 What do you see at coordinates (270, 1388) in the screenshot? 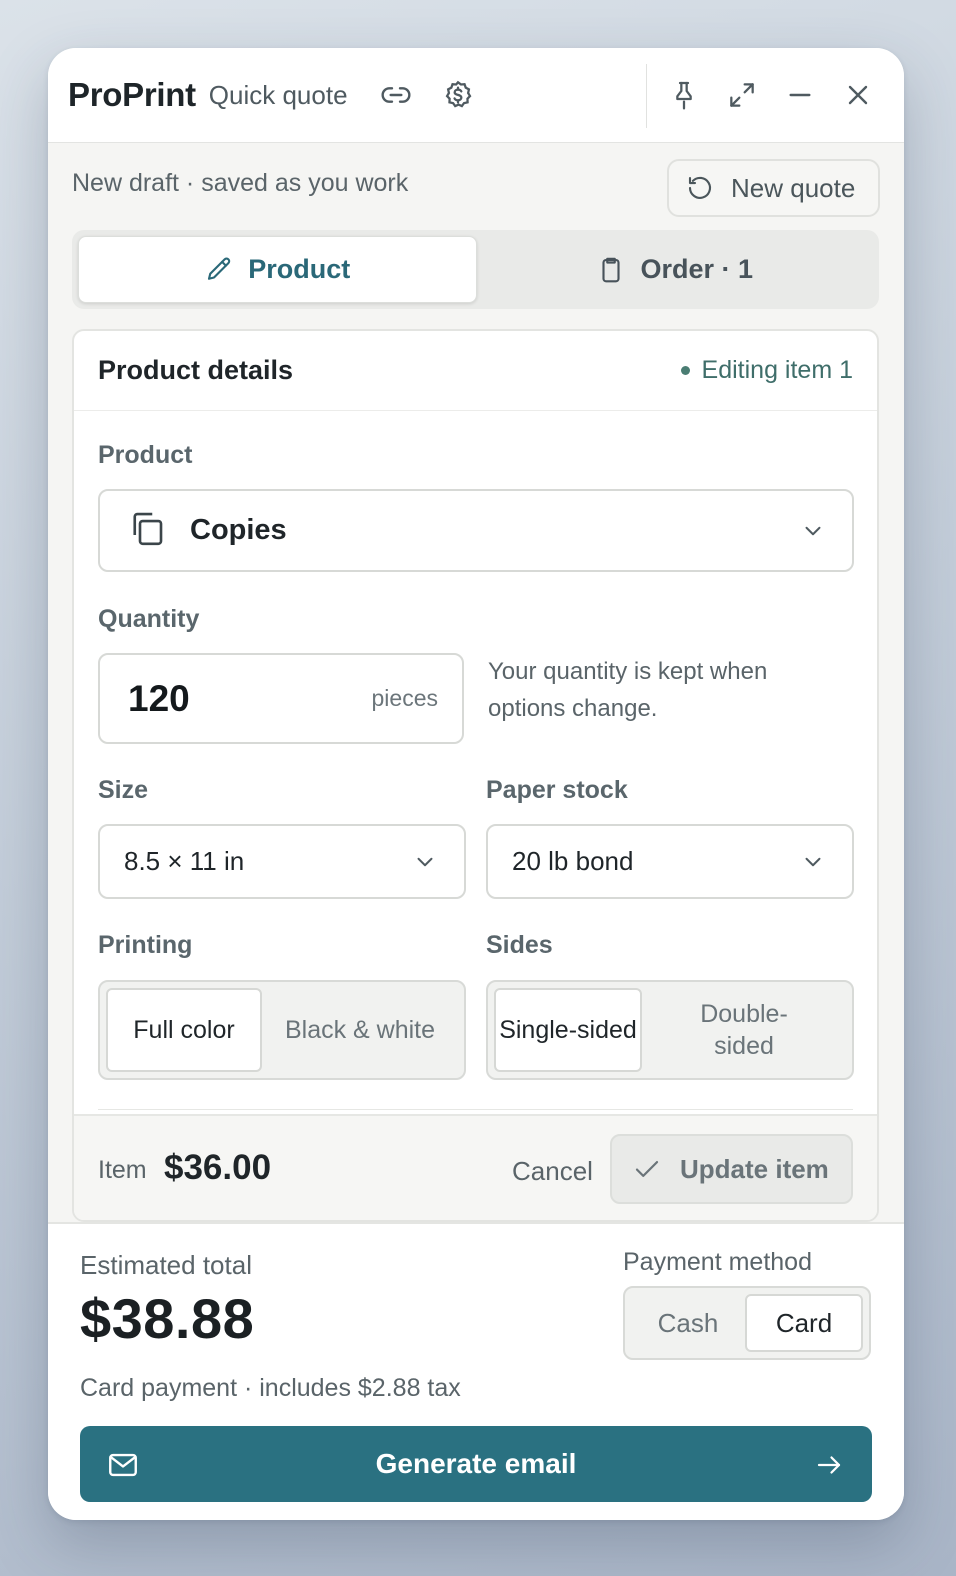
I see `payment-note: Card payment · includes $2.88 tax` at bounding box center [270, 1388].